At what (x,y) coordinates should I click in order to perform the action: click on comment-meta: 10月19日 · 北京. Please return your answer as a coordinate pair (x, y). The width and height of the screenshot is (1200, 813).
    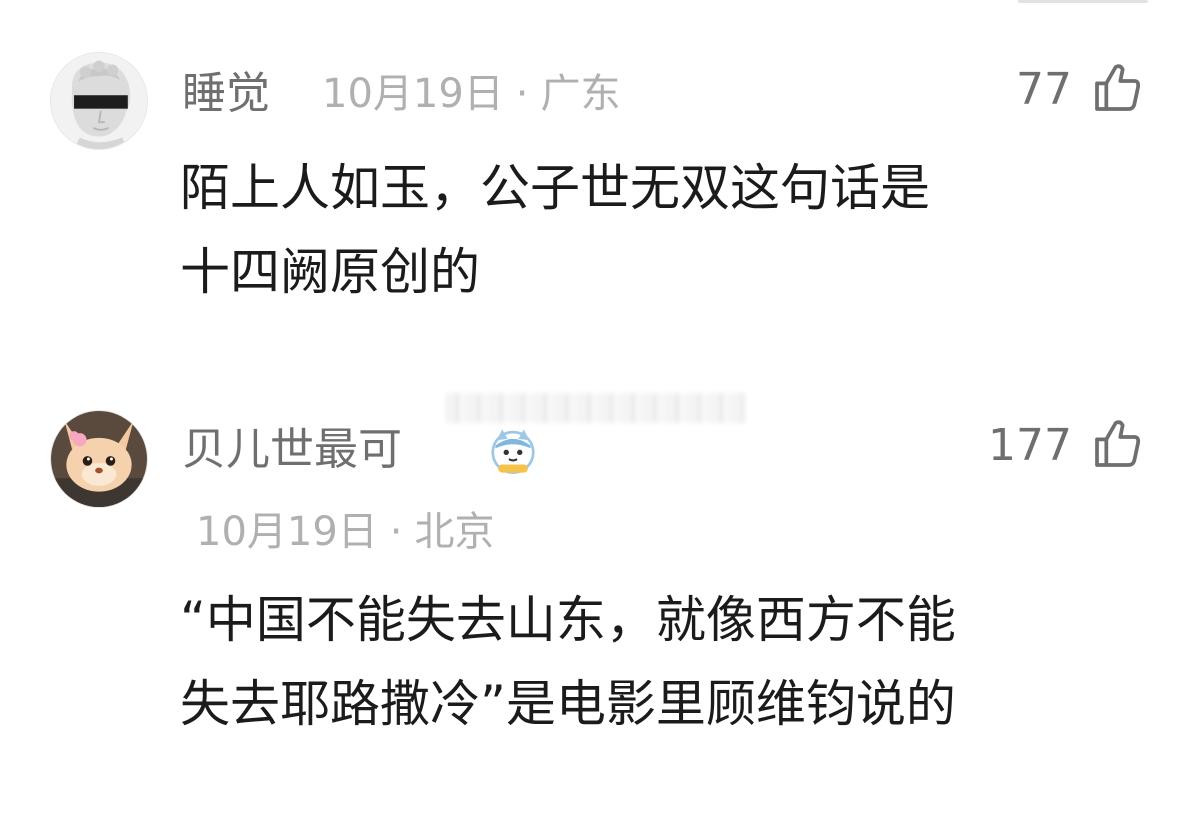
    Looking at the image, I should click on (345, 532).